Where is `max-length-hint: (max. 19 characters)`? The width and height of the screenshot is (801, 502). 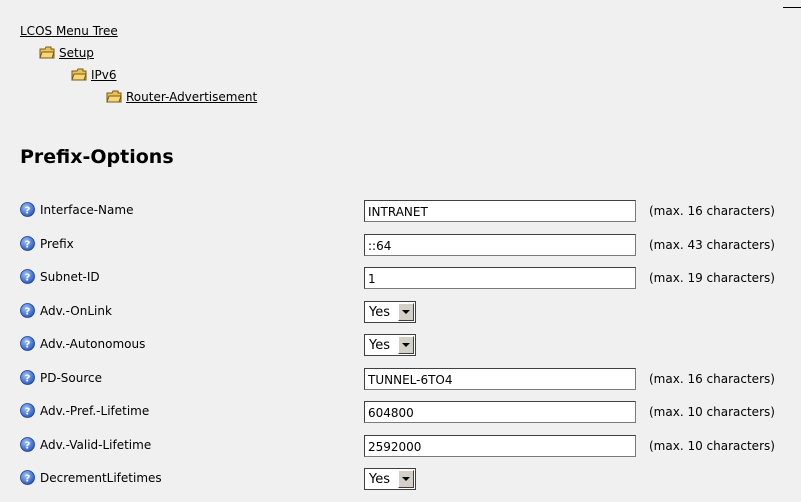
max-length-hint: (max. 19 characters) is located at coordinates (712, 278).